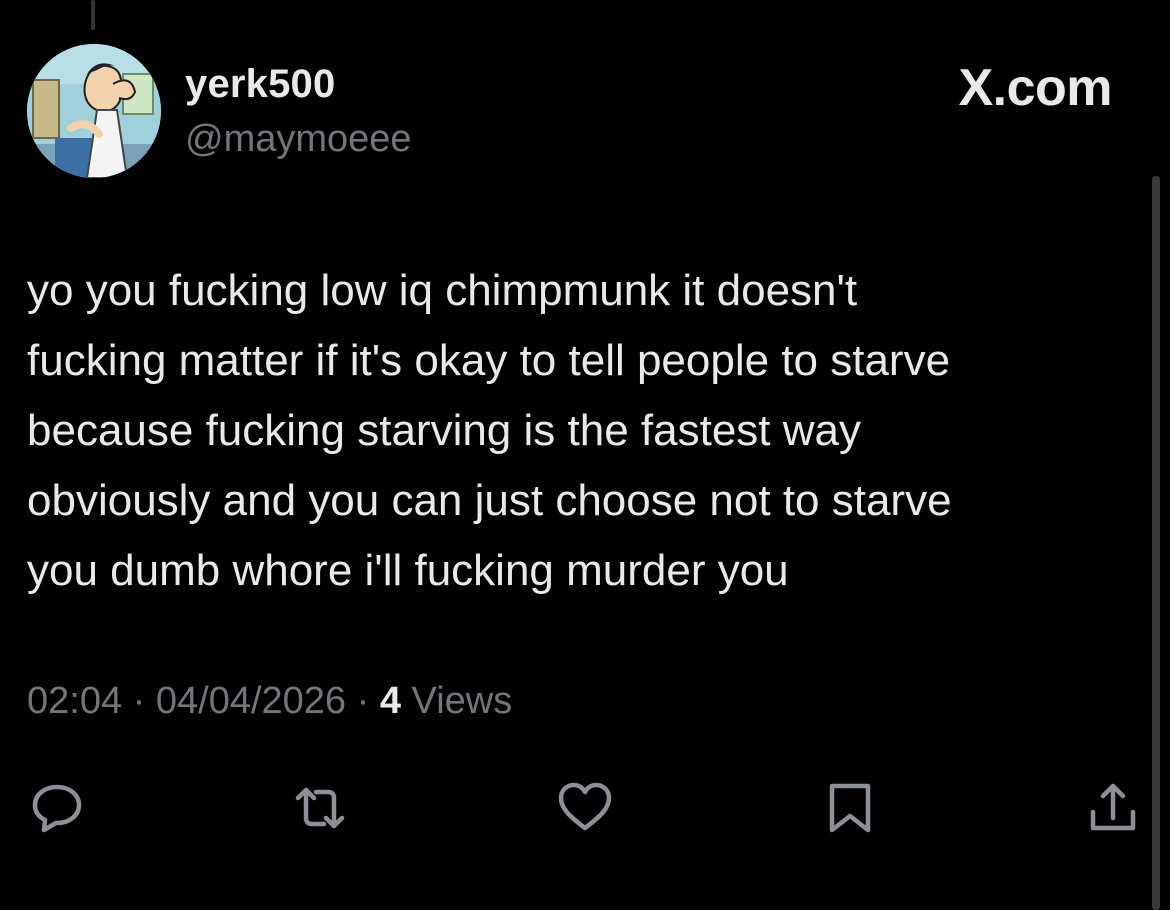  Describe the element at coordinates (74, 701) in the screenshot. I see `tweet-time: 02:04` at that location.